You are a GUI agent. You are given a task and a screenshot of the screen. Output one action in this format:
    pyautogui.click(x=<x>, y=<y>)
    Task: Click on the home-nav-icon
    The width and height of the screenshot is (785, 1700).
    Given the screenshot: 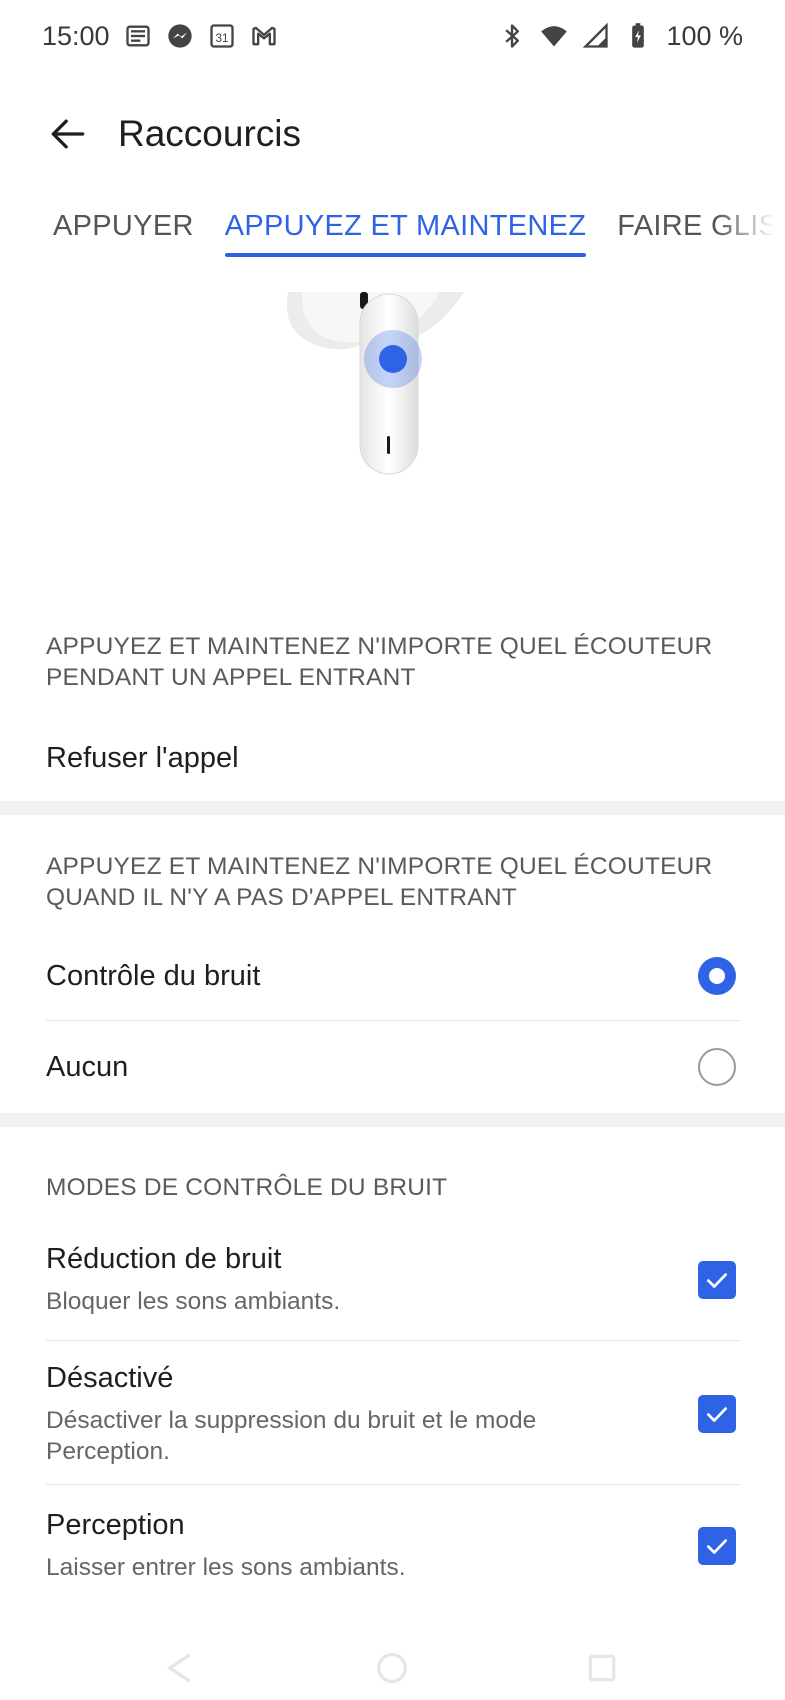 What is the action you would take?
    pyautogui.click(x=392, y=1668)
    